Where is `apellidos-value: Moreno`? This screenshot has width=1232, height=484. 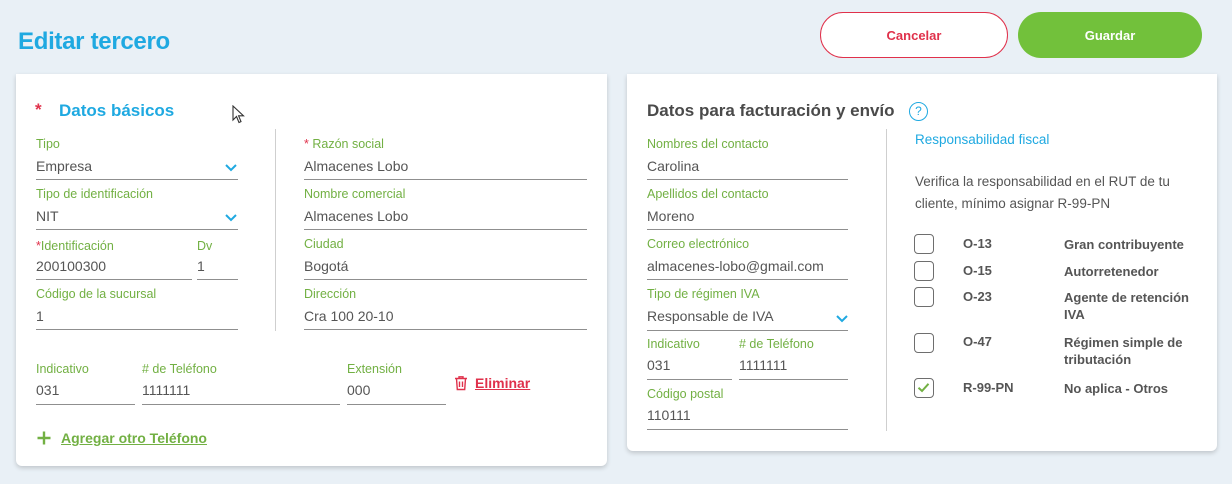 apellidos-value: Moreno is located at coordinates (671, 216).